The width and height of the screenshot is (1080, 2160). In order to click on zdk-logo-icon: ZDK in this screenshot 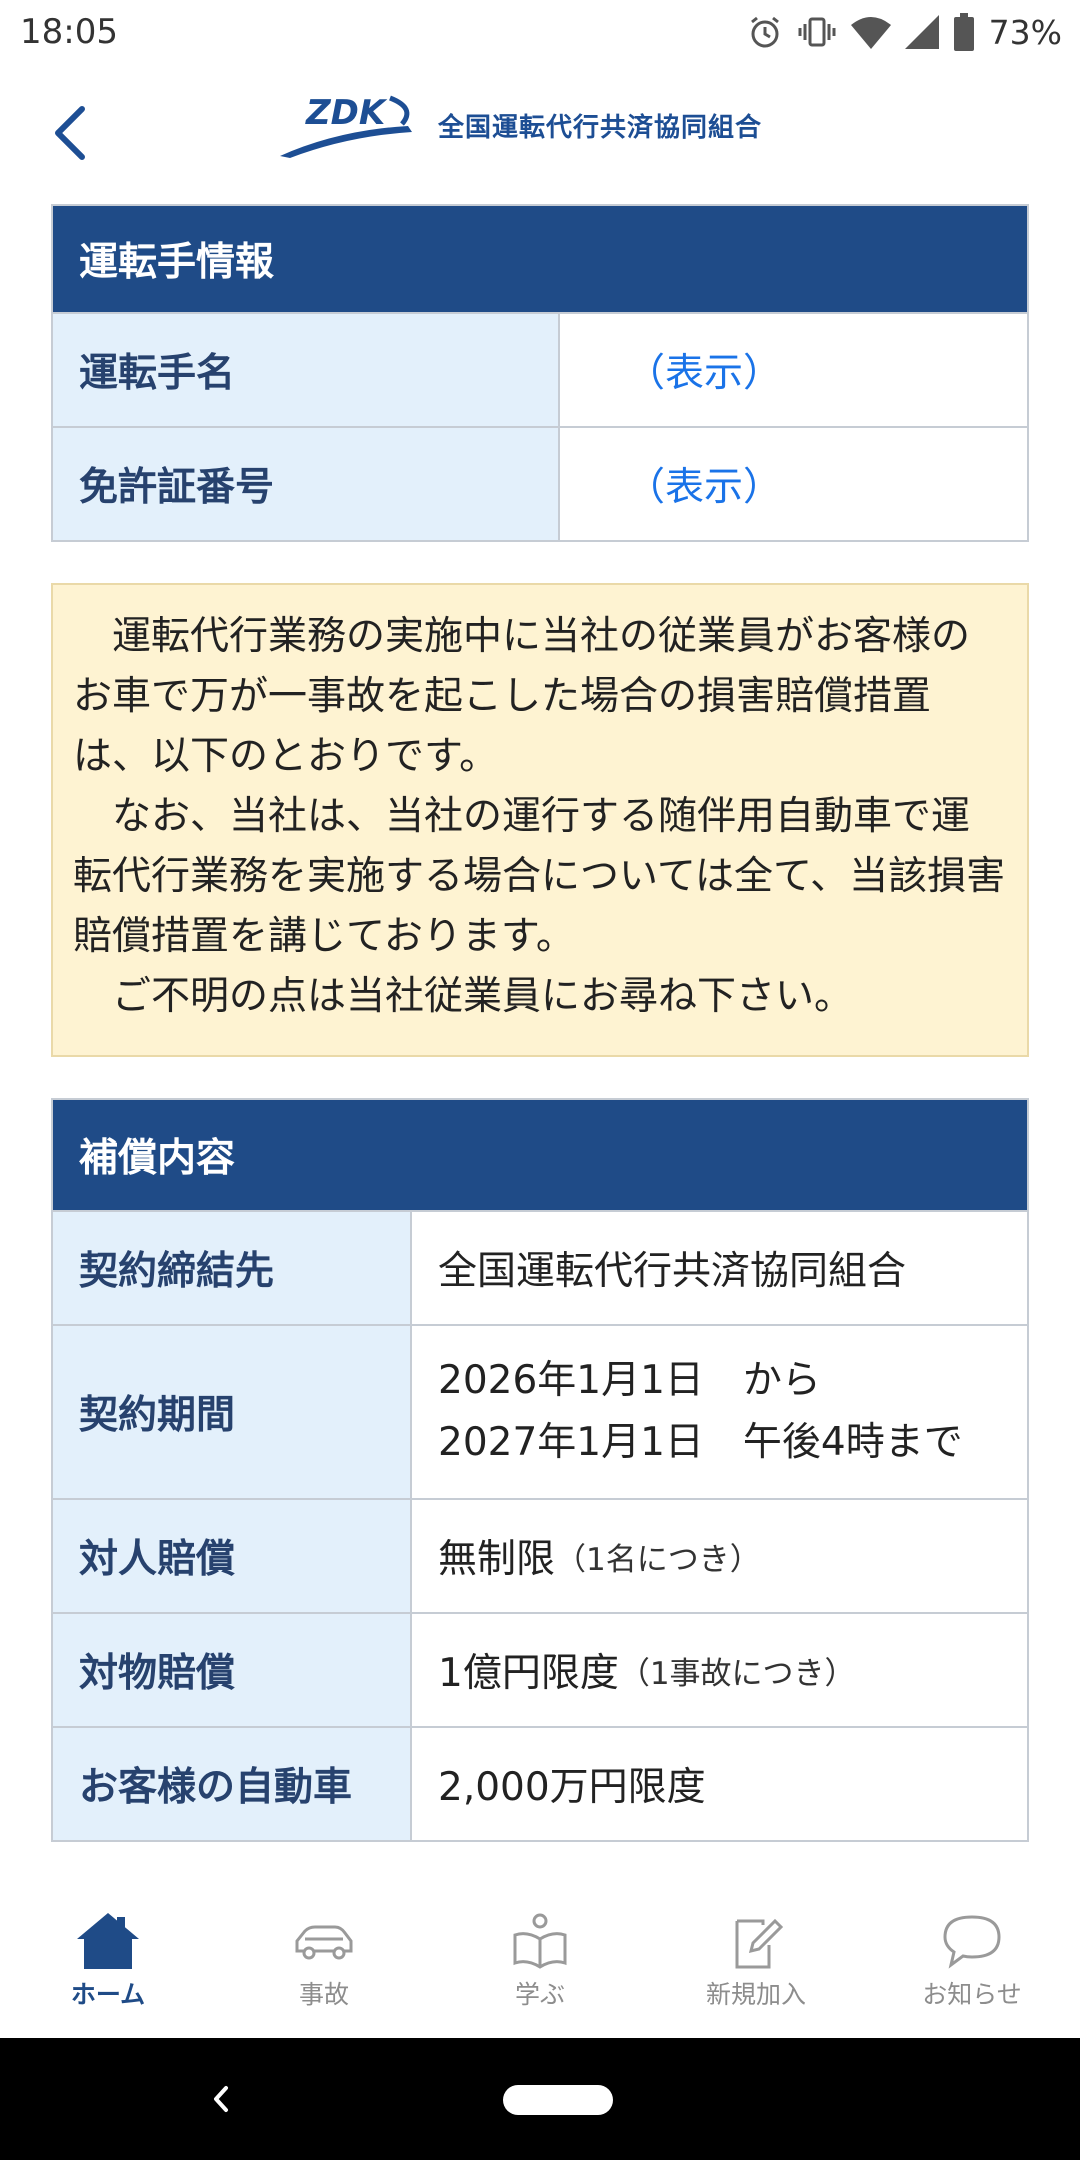, I will do `click(346, 125)`.